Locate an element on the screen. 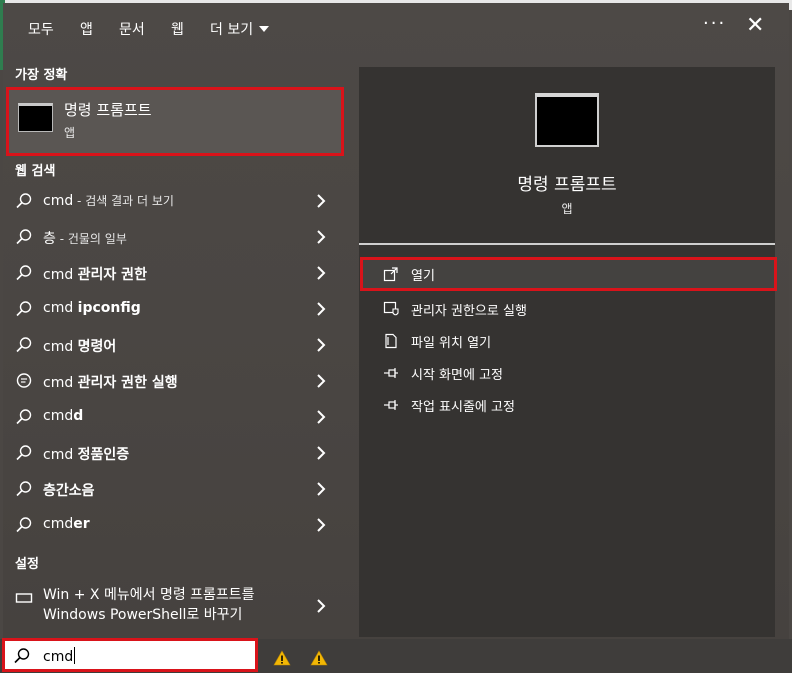 Image resolution: width=792 pixels, height=673 pixels. tab-more: 더 보기 is located at coordinates (240, 29).